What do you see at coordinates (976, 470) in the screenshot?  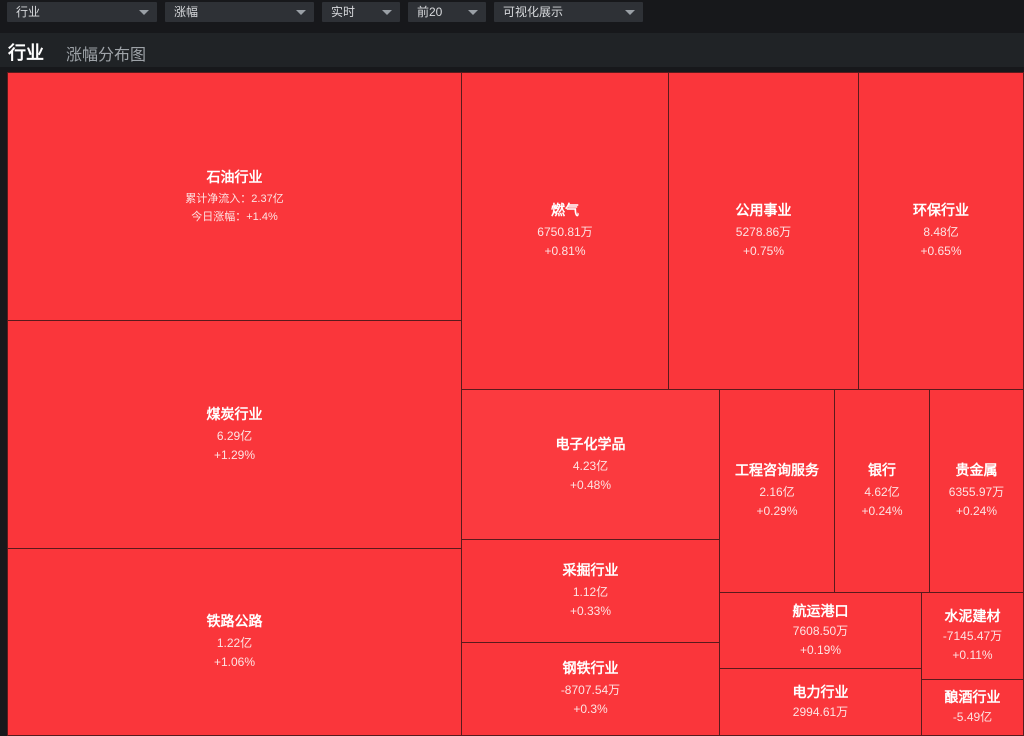 I see `cell-name: 贵金属` at bounding box center [976, 470].